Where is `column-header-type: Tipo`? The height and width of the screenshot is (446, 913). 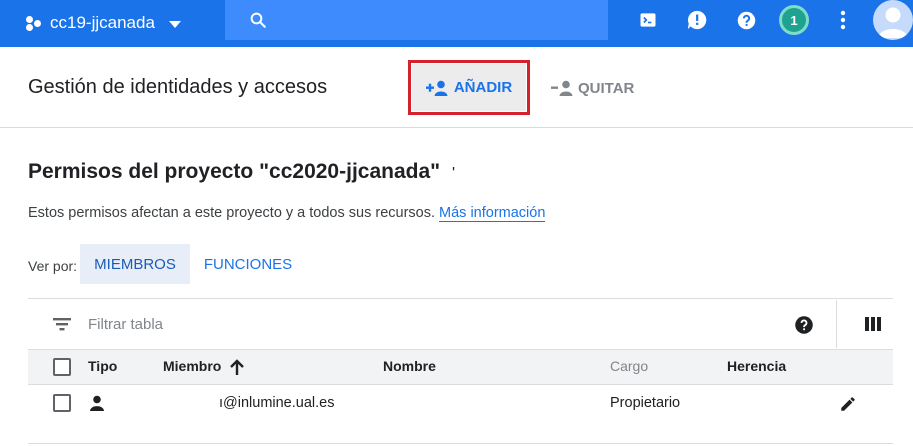
column-header-type: Tipo is located at coordinates (102, 366).